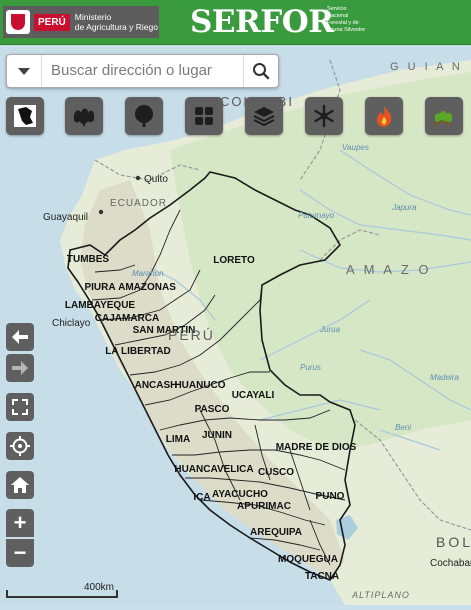 The height and width of the screenshot is (610, 471). I want to click on region-label-amazonas: AMAZONAS, so click(147, 287).